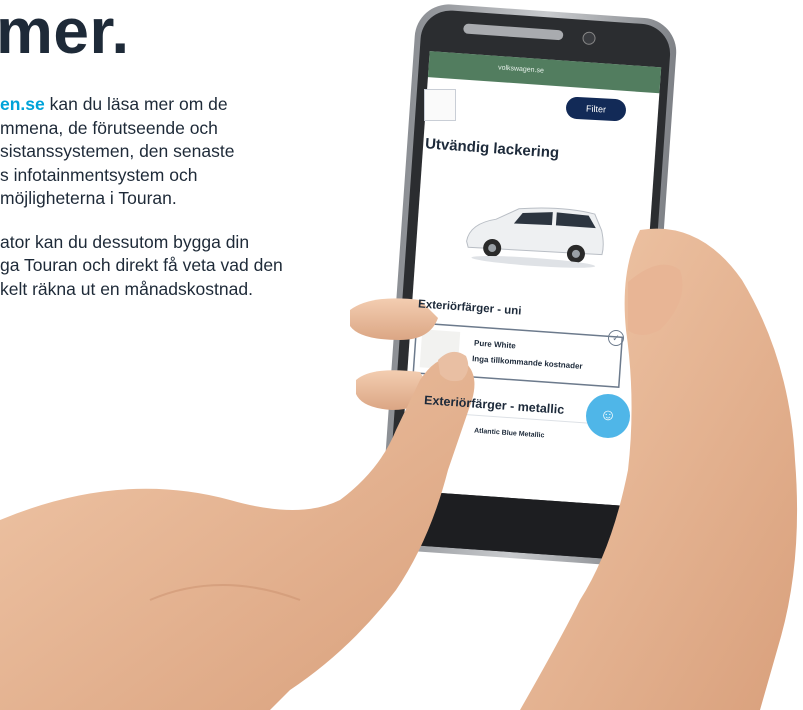 The width and height of the screenshot is (803, 710). I want to click on metallic-colors-heading: Exteriörfärger - metallic, so click(494, 405).